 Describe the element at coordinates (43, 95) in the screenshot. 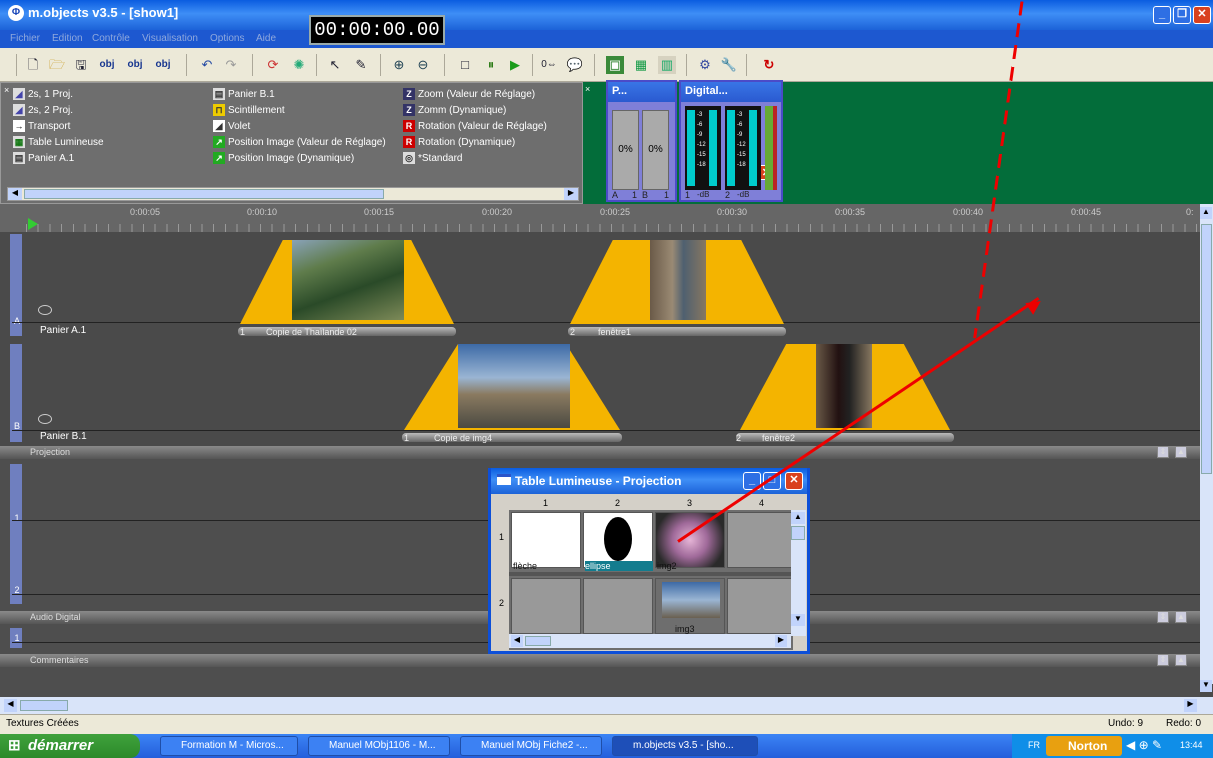

I see `library-item: ◢ 2s, 1 Proj.` at that location.